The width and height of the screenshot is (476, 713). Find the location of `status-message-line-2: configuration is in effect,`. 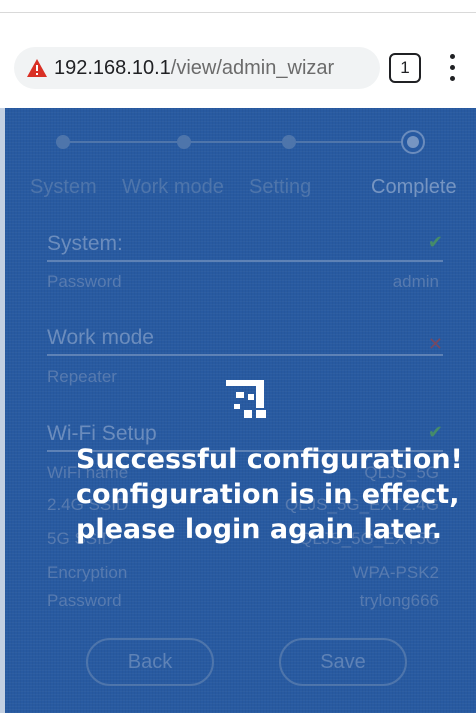

status-message-line-2: configuration is in effect, is located at coordinates (268, 494).